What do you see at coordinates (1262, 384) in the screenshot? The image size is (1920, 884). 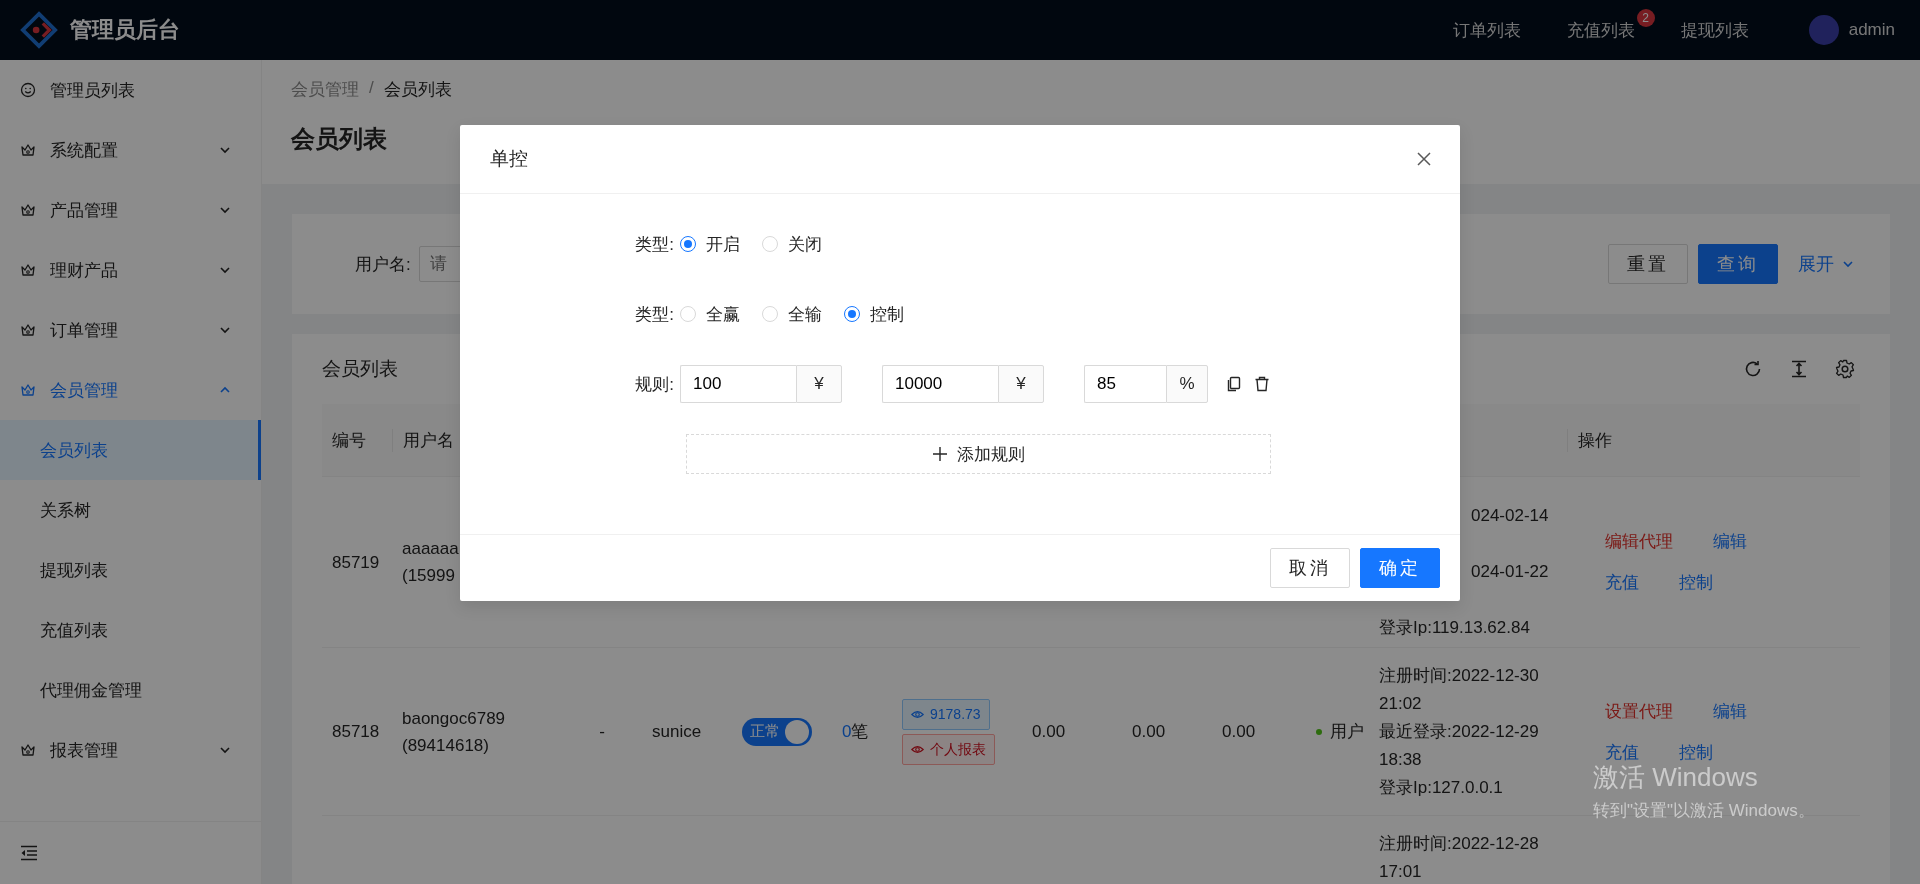 I see `trash-icon` at bounding box center [1262, 384].